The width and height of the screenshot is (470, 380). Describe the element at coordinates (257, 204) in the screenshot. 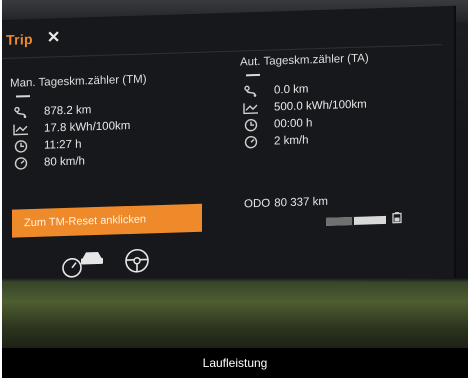

I see `odometer-label: ODO` at that location.